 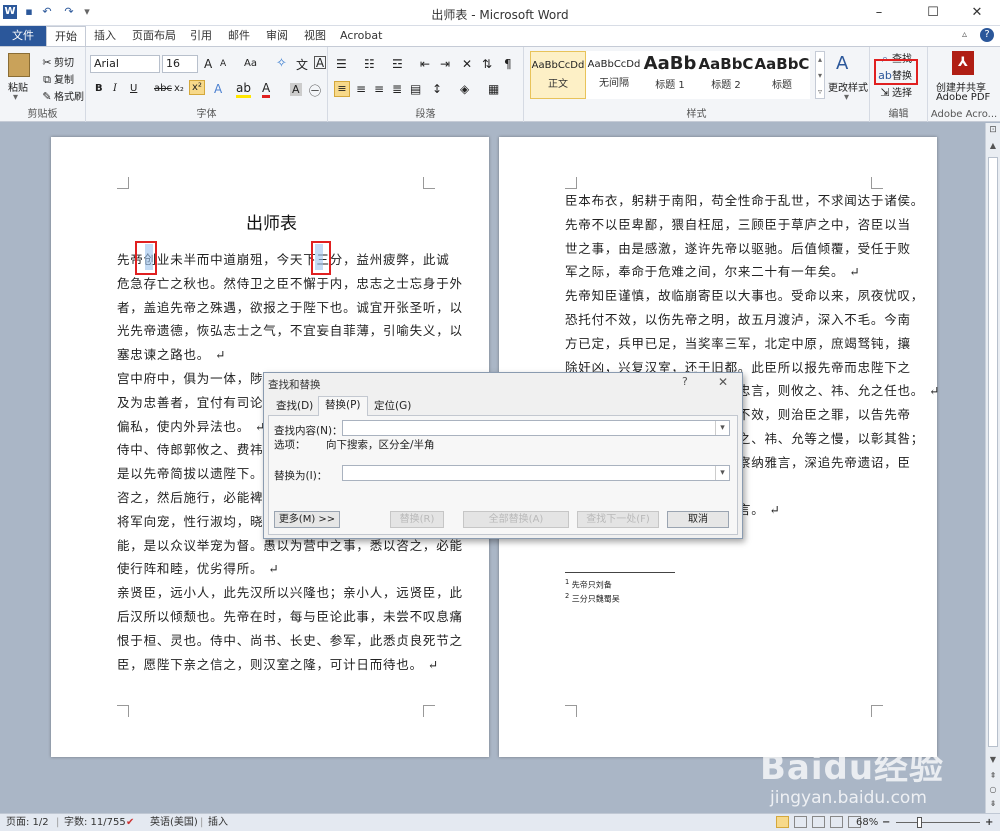 What do you see at coordinates (895, 92) in the screenshot?
I see `select-button: ⇲ 选择` at bounding box center [895, 92].